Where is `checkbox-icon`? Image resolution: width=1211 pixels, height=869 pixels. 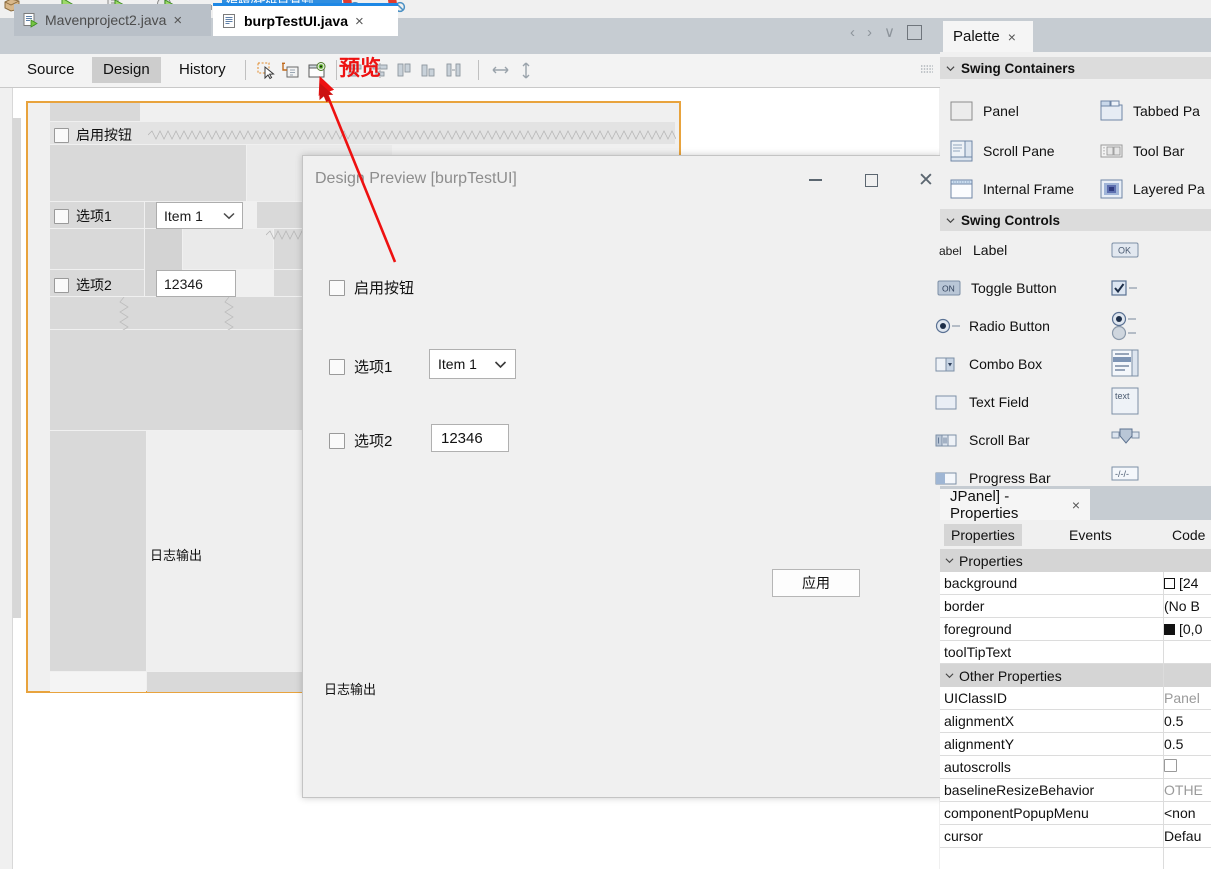
checkbox-icon is located at coordinates (1170, 765).